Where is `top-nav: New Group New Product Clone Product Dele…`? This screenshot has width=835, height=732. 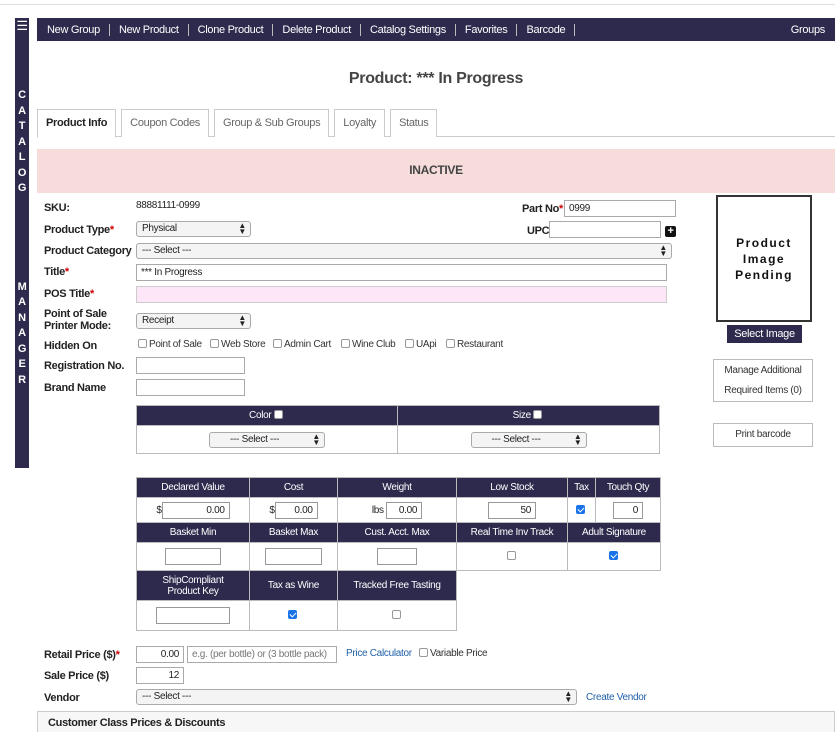
top-nav: New Group New Product Clone Product Dele… is located at coordinates (436, 29).